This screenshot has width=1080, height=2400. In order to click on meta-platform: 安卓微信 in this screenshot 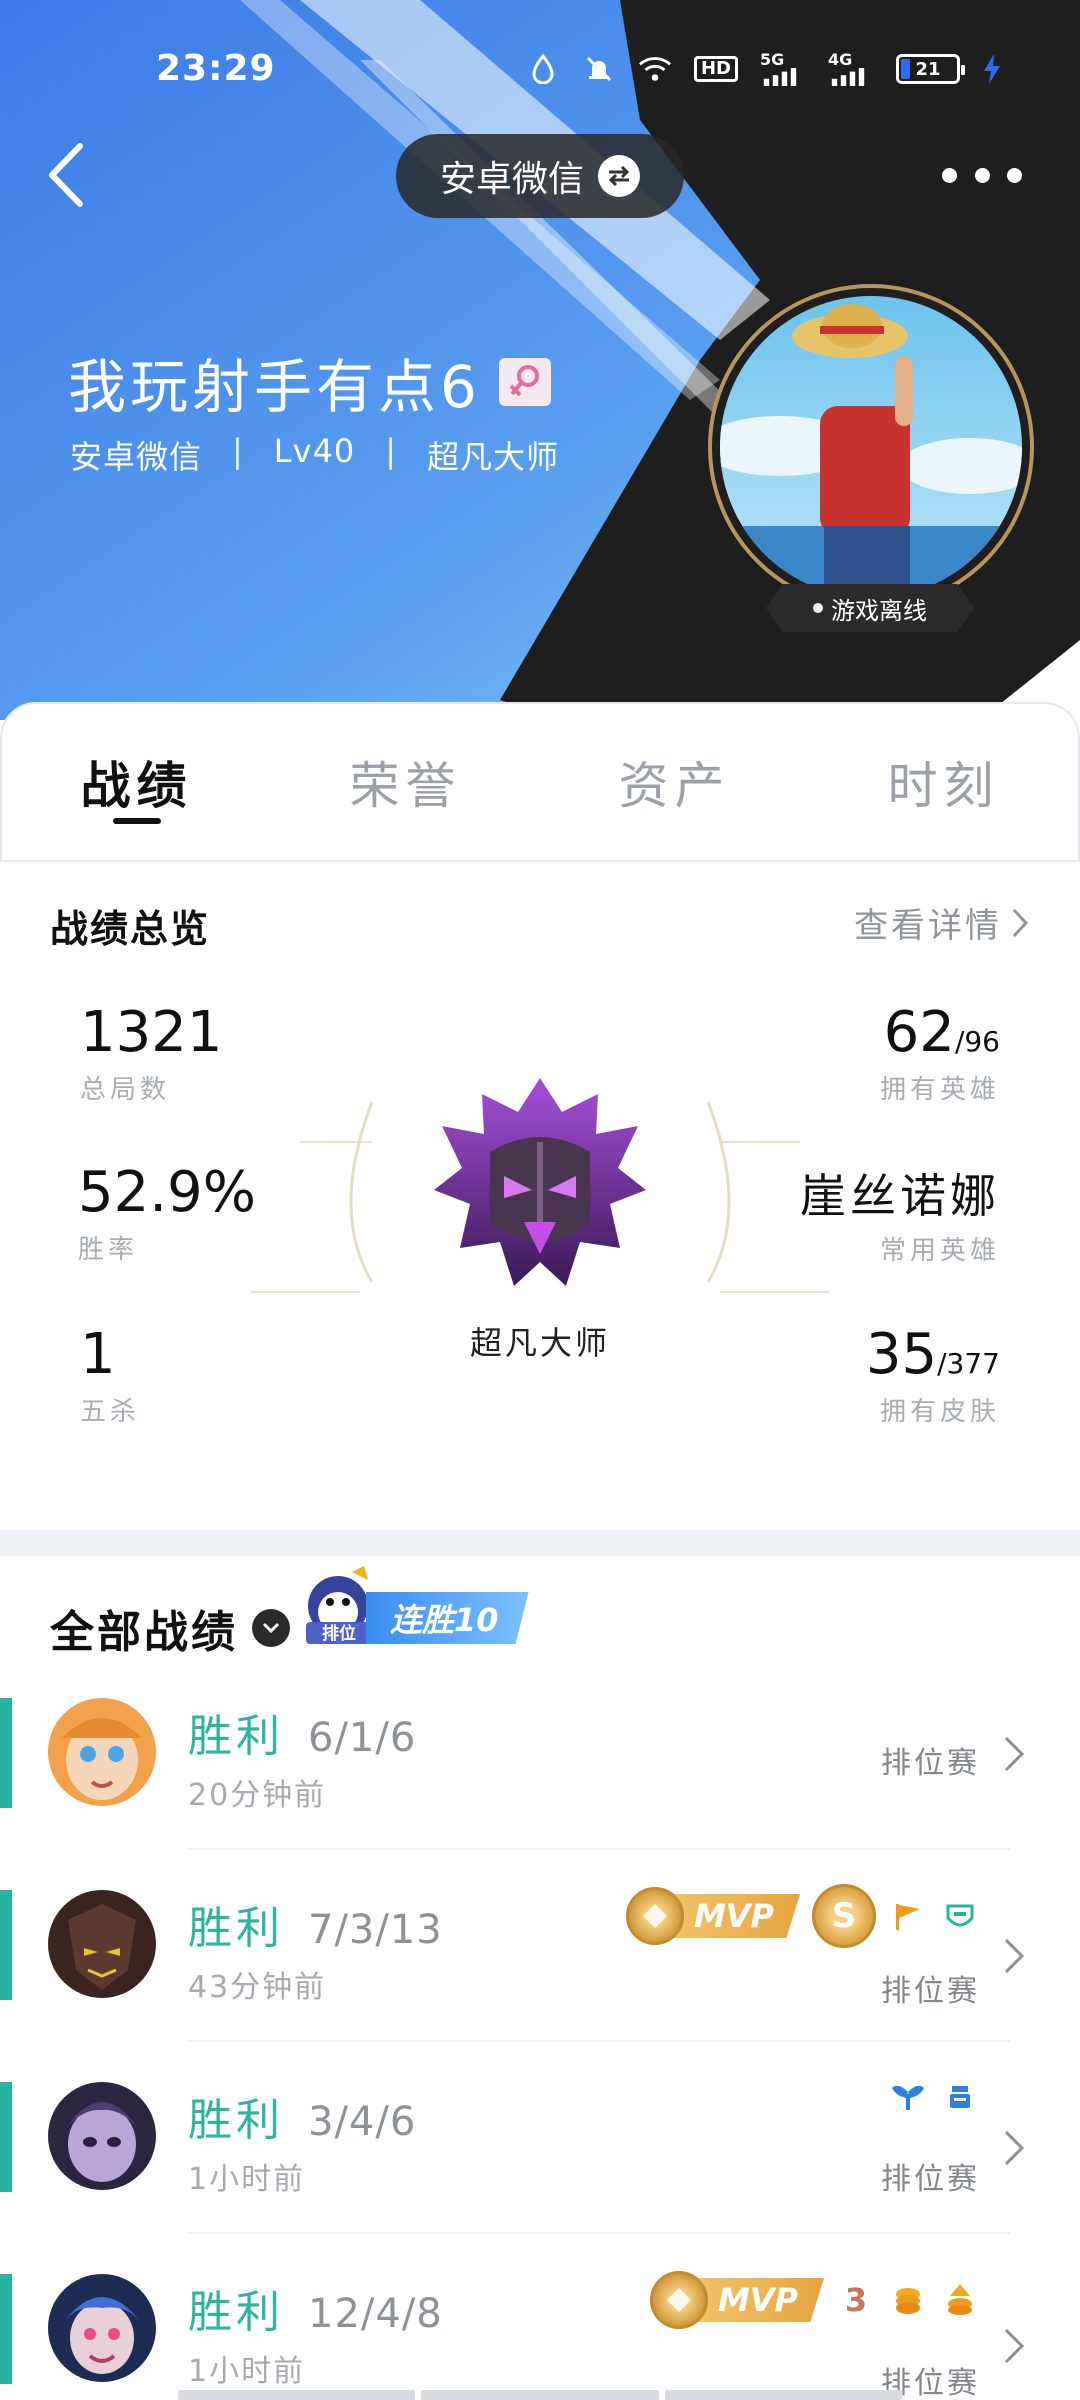, I will do `click(136, 457)`.